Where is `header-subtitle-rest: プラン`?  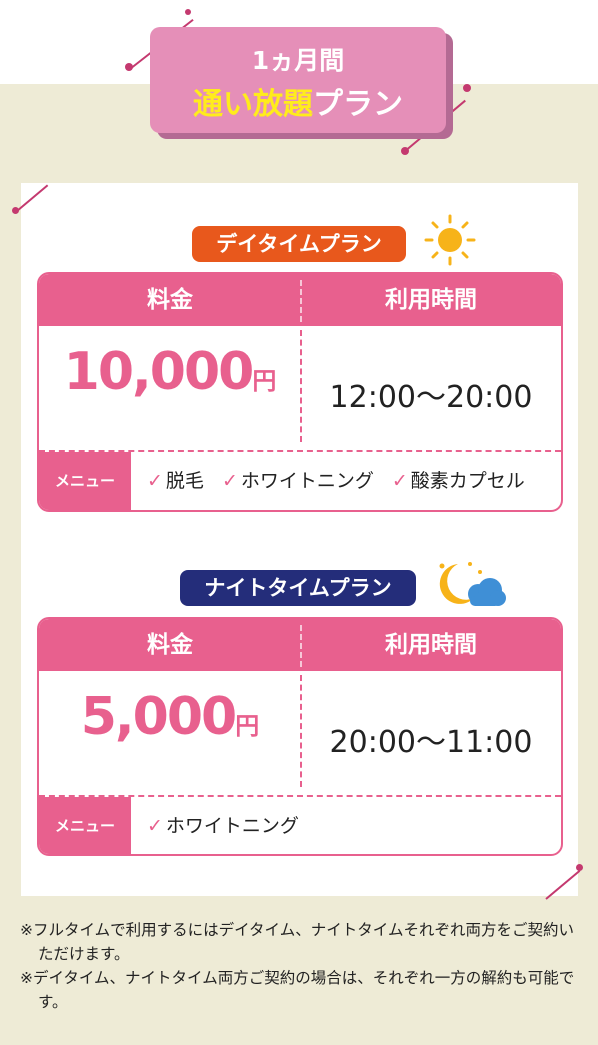 header-subtitle-rest: プラン is located at coordinates (358, 104).